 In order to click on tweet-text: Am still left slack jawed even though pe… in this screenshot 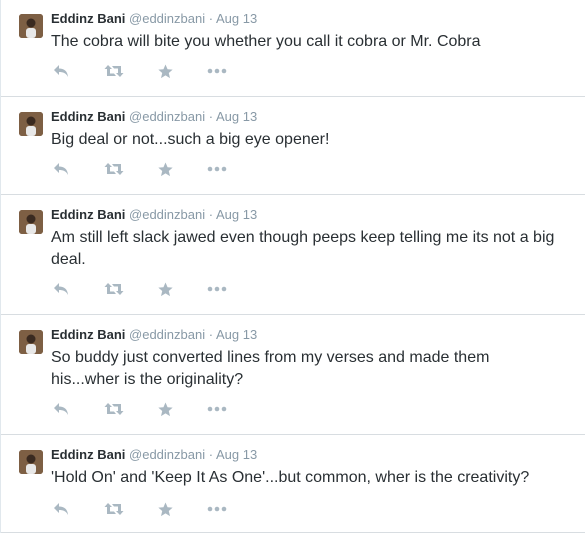, I will do `click(303, 248)`.